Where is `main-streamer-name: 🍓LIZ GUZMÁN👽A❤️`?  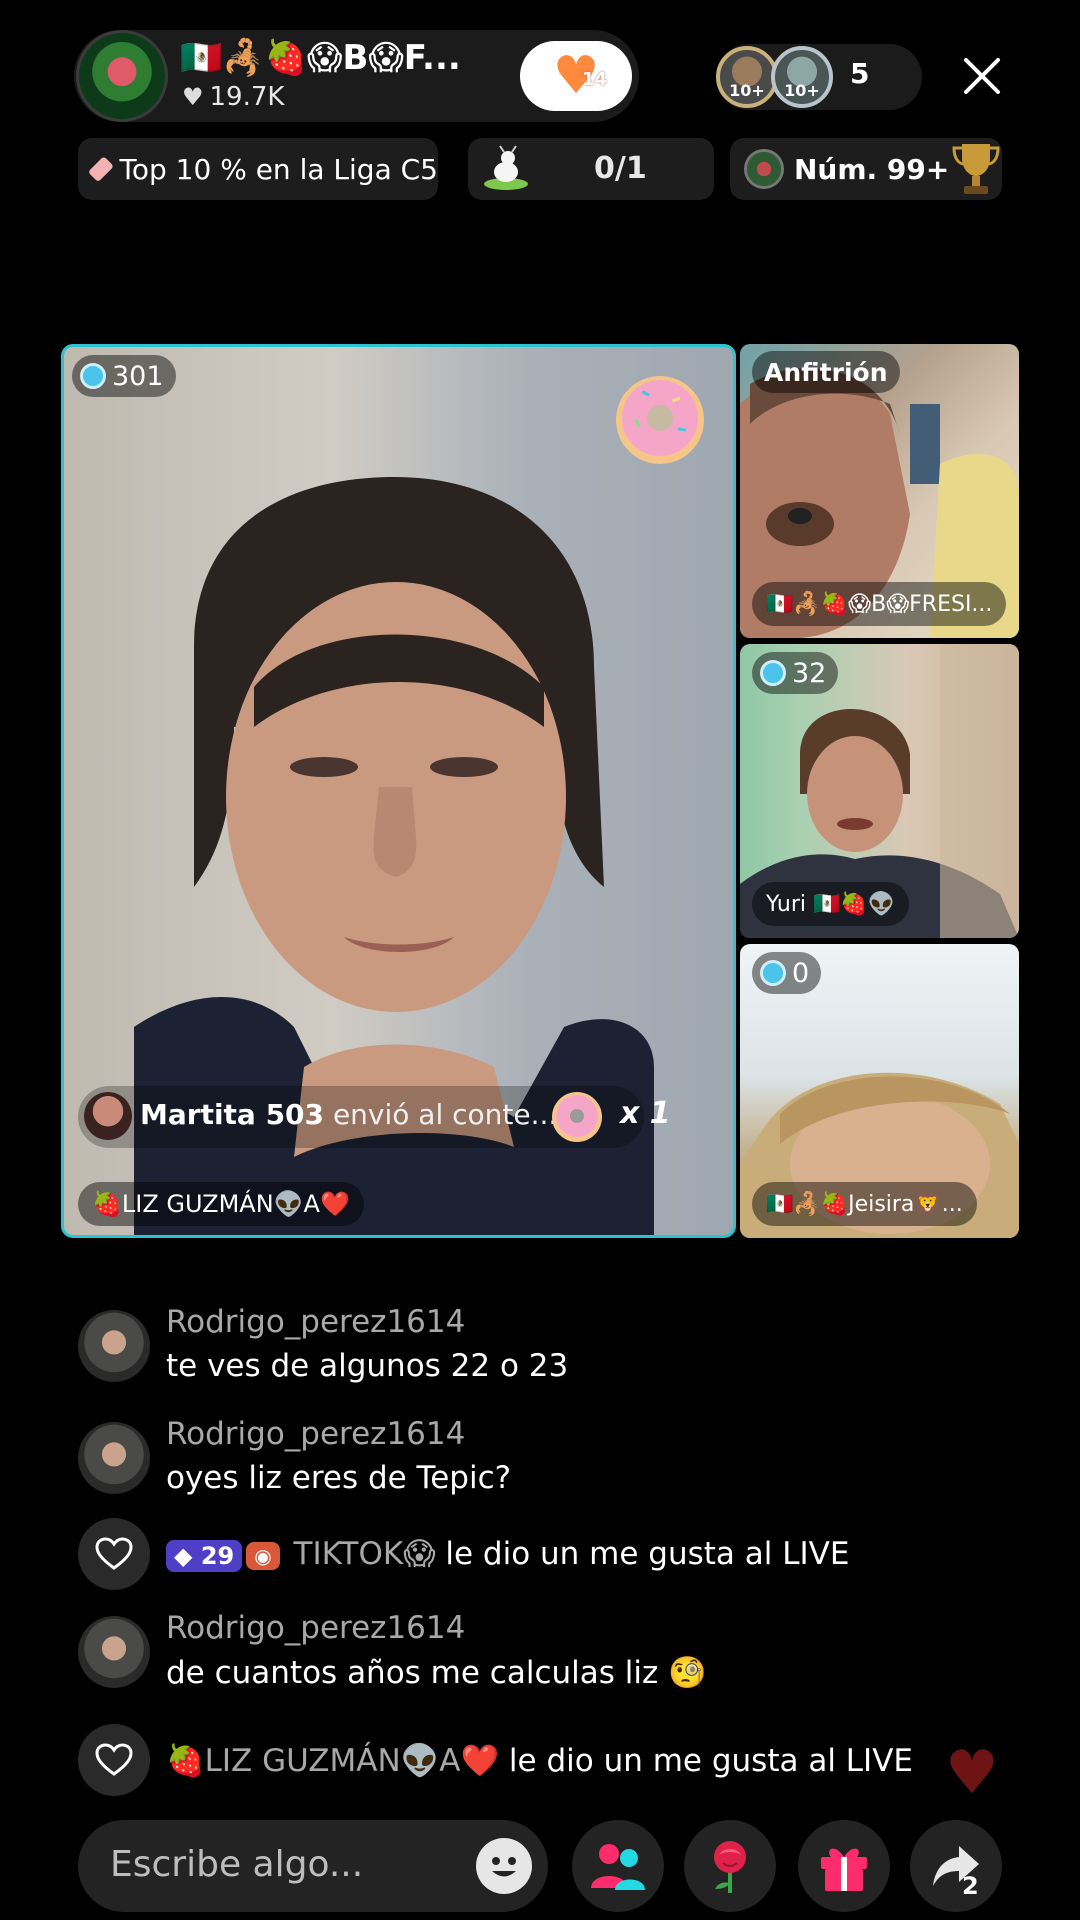
main-streamer-name: 🍓LIZ GUZMÁN👽A❤️ is located at coordinates (221, 1204).